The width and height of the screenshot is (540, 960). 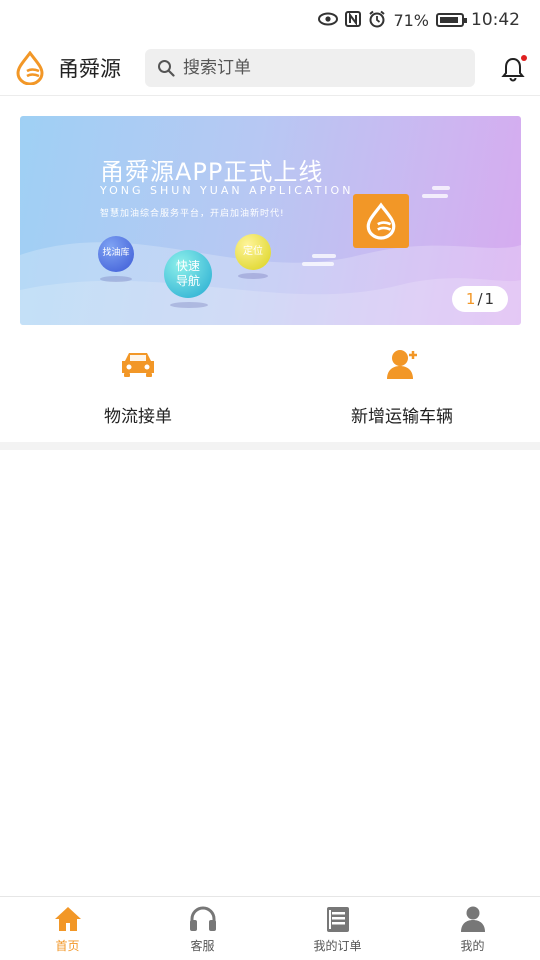 What do you see at coordinates (328, 20) in the screenshot?
I see `eye-icon` at bounding box center [328, 20].